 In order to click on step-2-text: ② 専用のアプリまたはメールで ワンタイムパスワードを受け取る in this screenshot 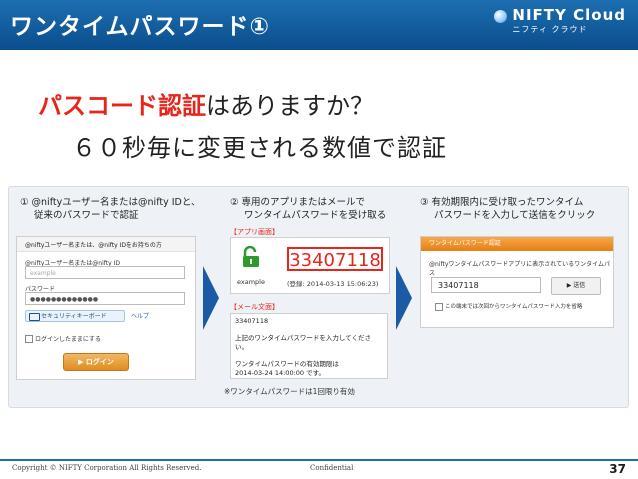, I will do `click(308, 209)`.